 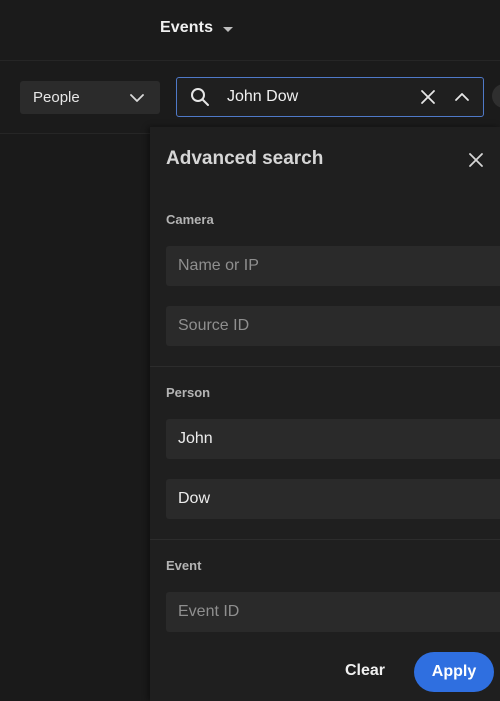 I want to click on chevron-down-icon, so click(x=137, y=97).